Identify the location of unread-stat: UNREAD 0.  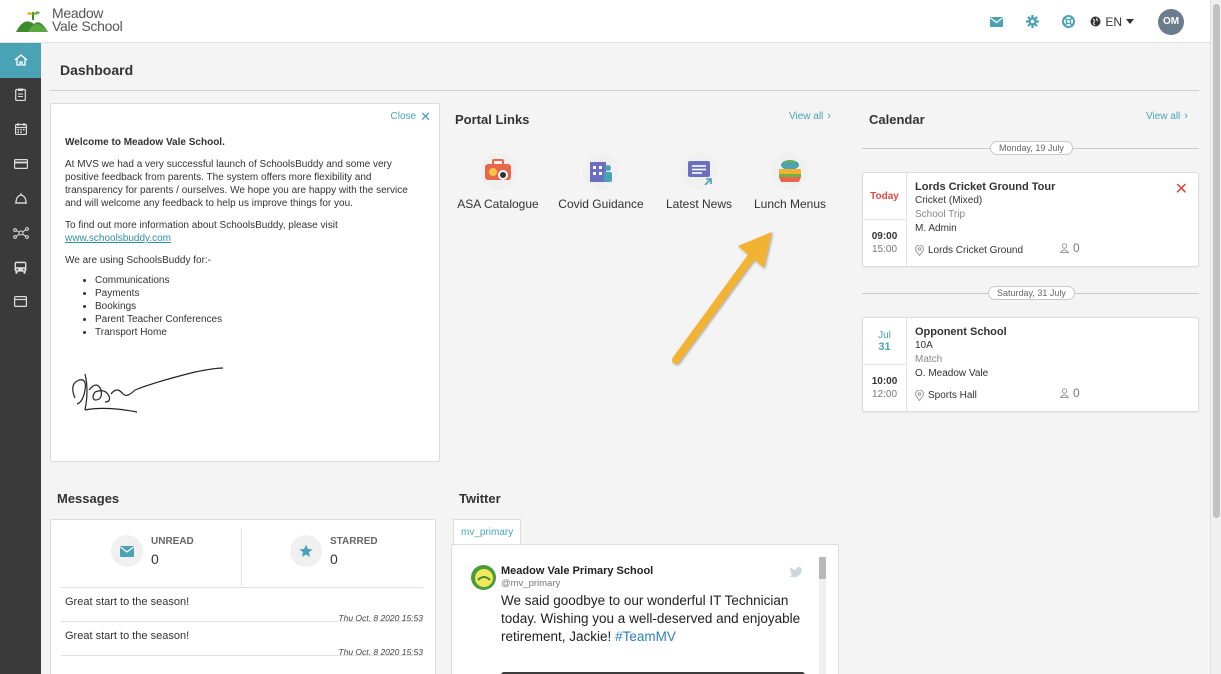
(152, 551).